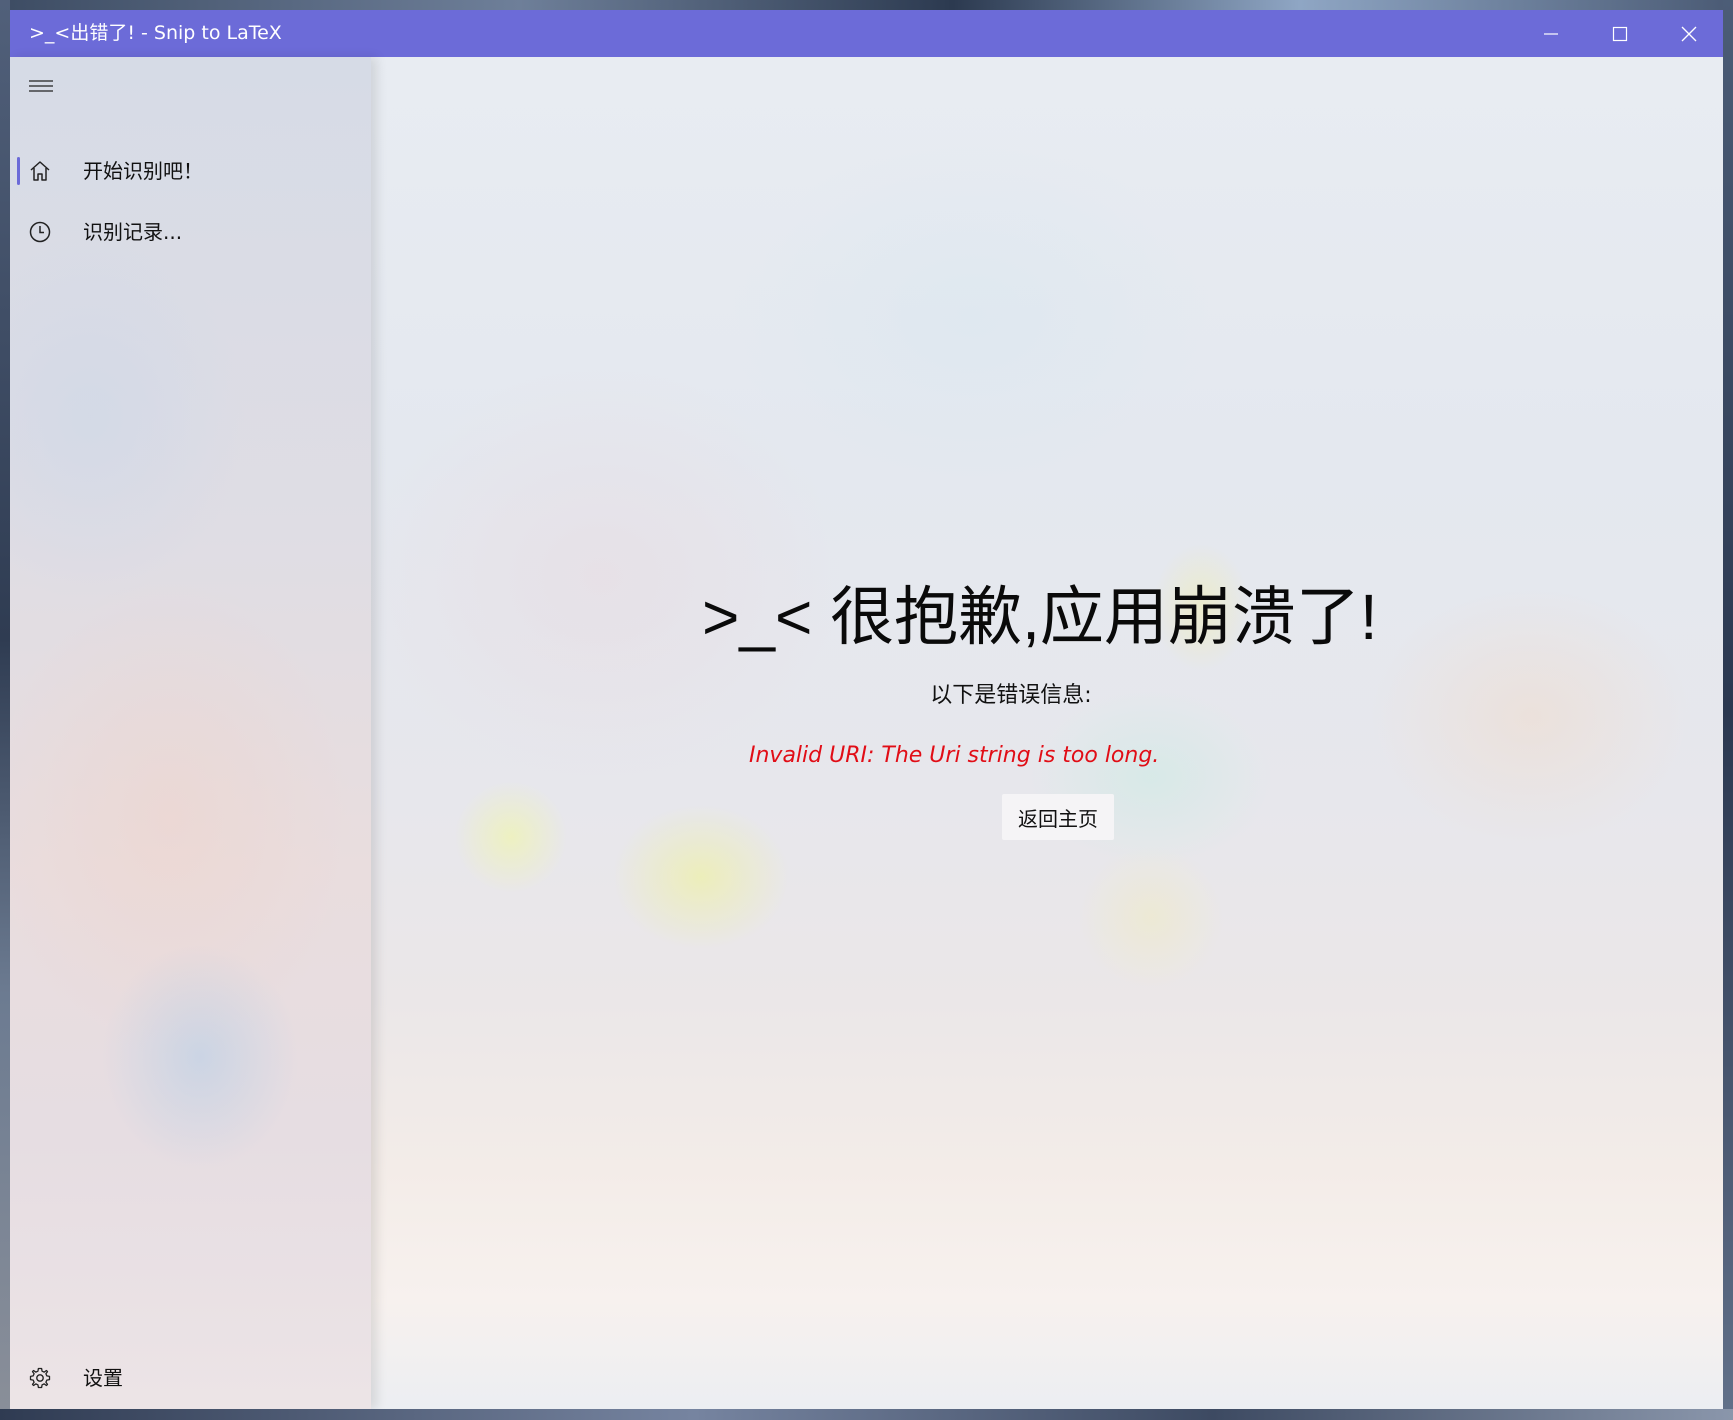 This screenshot has height=1420, width=1733. Describe the element at coordinates (40, 232) in the screenshot. I see `clock-icon` at that location.